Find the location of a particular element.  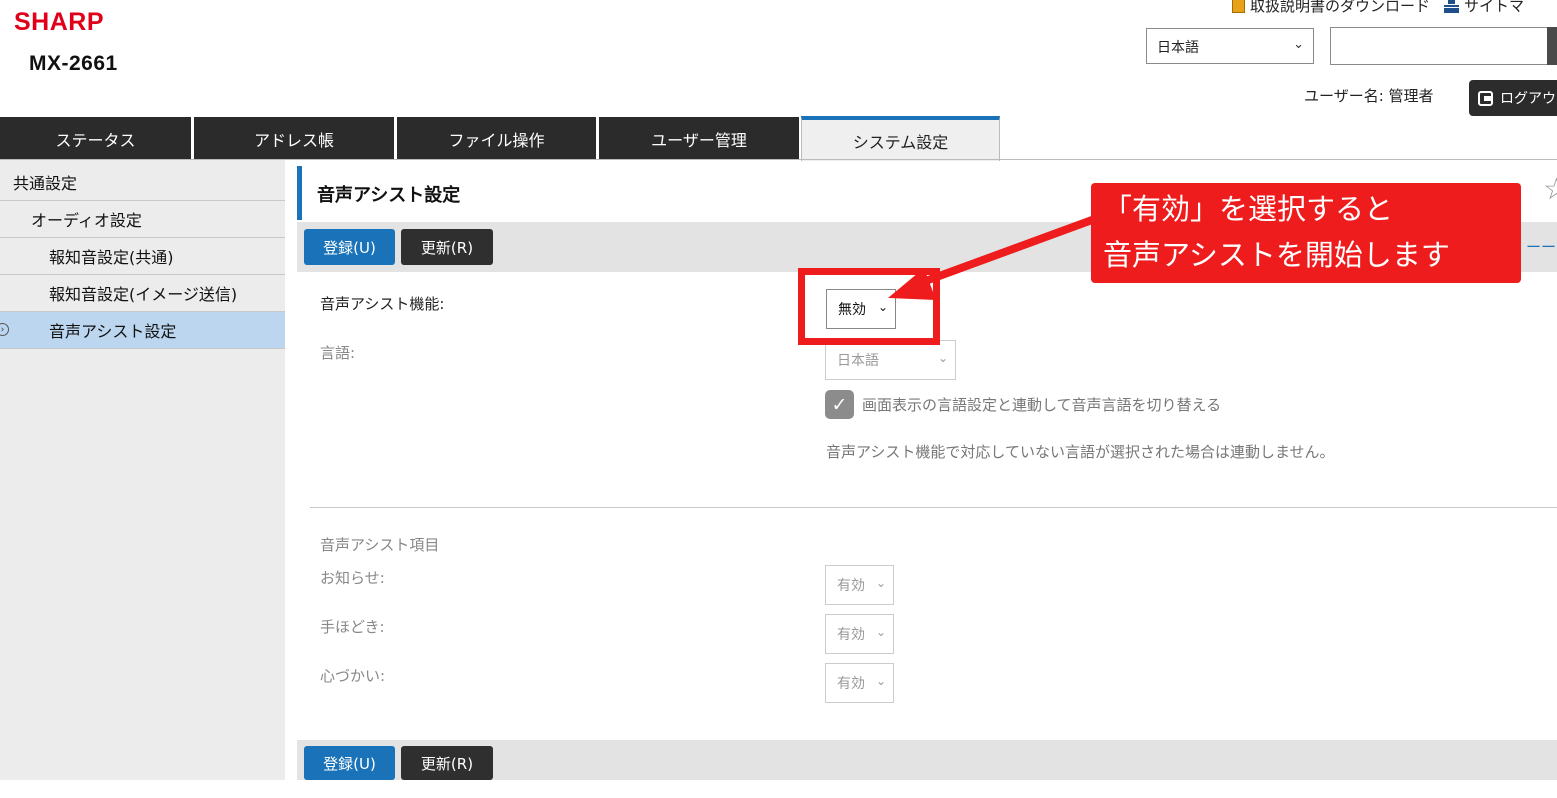

sidebar-item-label: オーディオ設定 is located at coordinates (86, 220).